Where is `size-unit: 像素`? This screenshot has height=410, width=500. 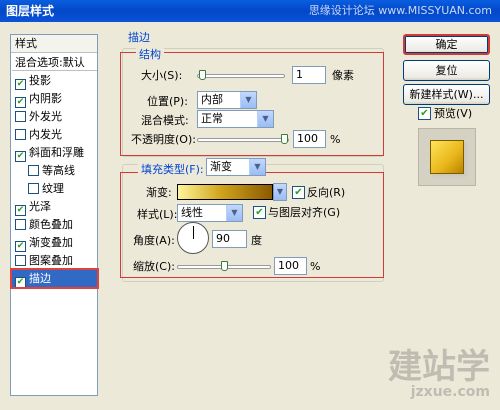 size-unit: 像素 is located at coordinates (343, 75).